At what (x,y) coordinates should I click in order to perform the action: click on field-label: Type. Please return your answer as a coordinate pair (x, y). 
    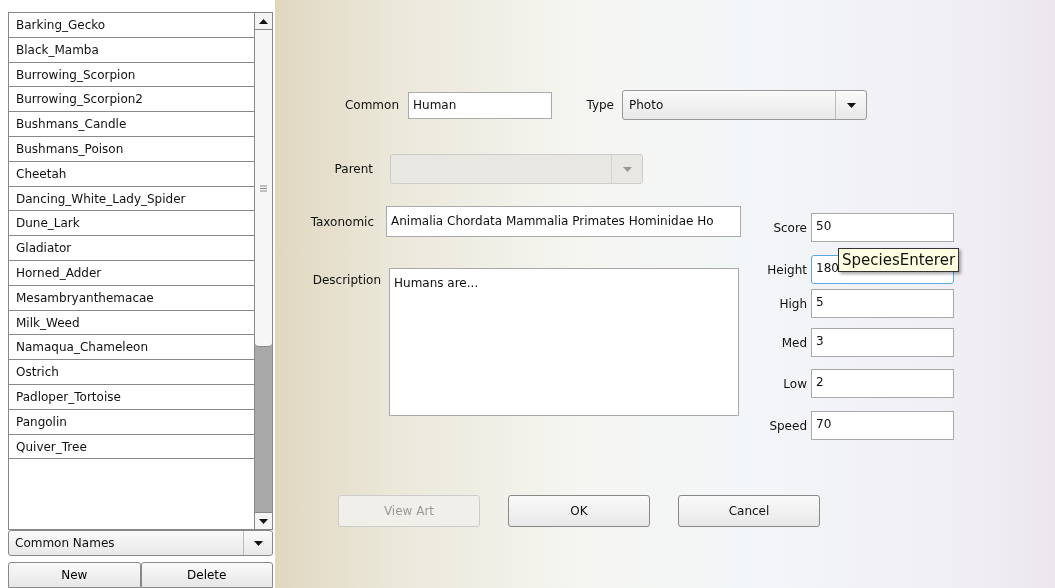
    Looking at the image, I should click on (599, 105).